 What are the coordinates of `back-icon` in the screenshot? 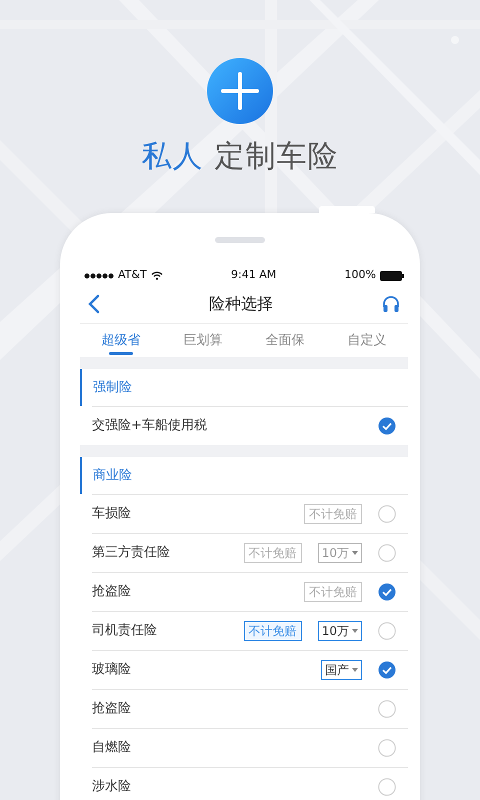 It's located at (94, 304).